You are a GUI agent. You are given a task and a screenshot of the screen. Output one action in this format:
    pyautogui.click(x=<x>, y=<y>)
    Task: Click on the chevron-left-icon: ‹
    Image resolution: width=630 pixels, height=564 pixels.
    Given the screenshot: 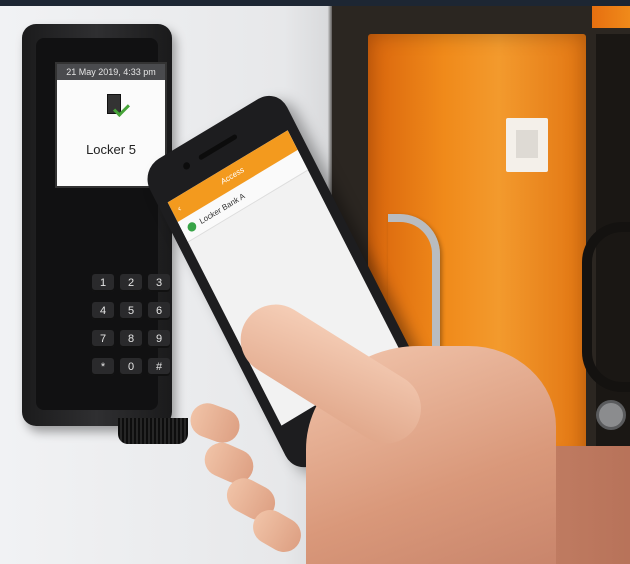 What is the action you would take?
    pyautogui.click(x=179, y=208)
    